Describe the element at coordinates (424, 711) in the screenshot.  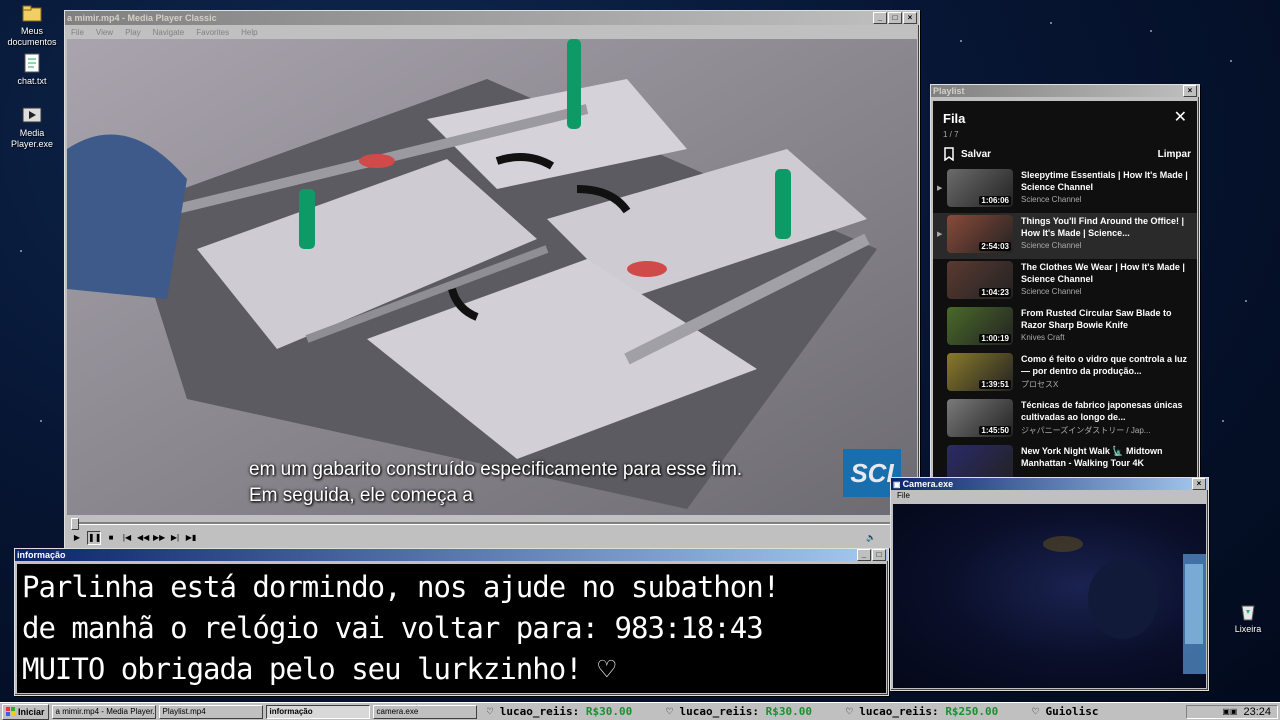
I see `task-camera: camera.exe` at that location.